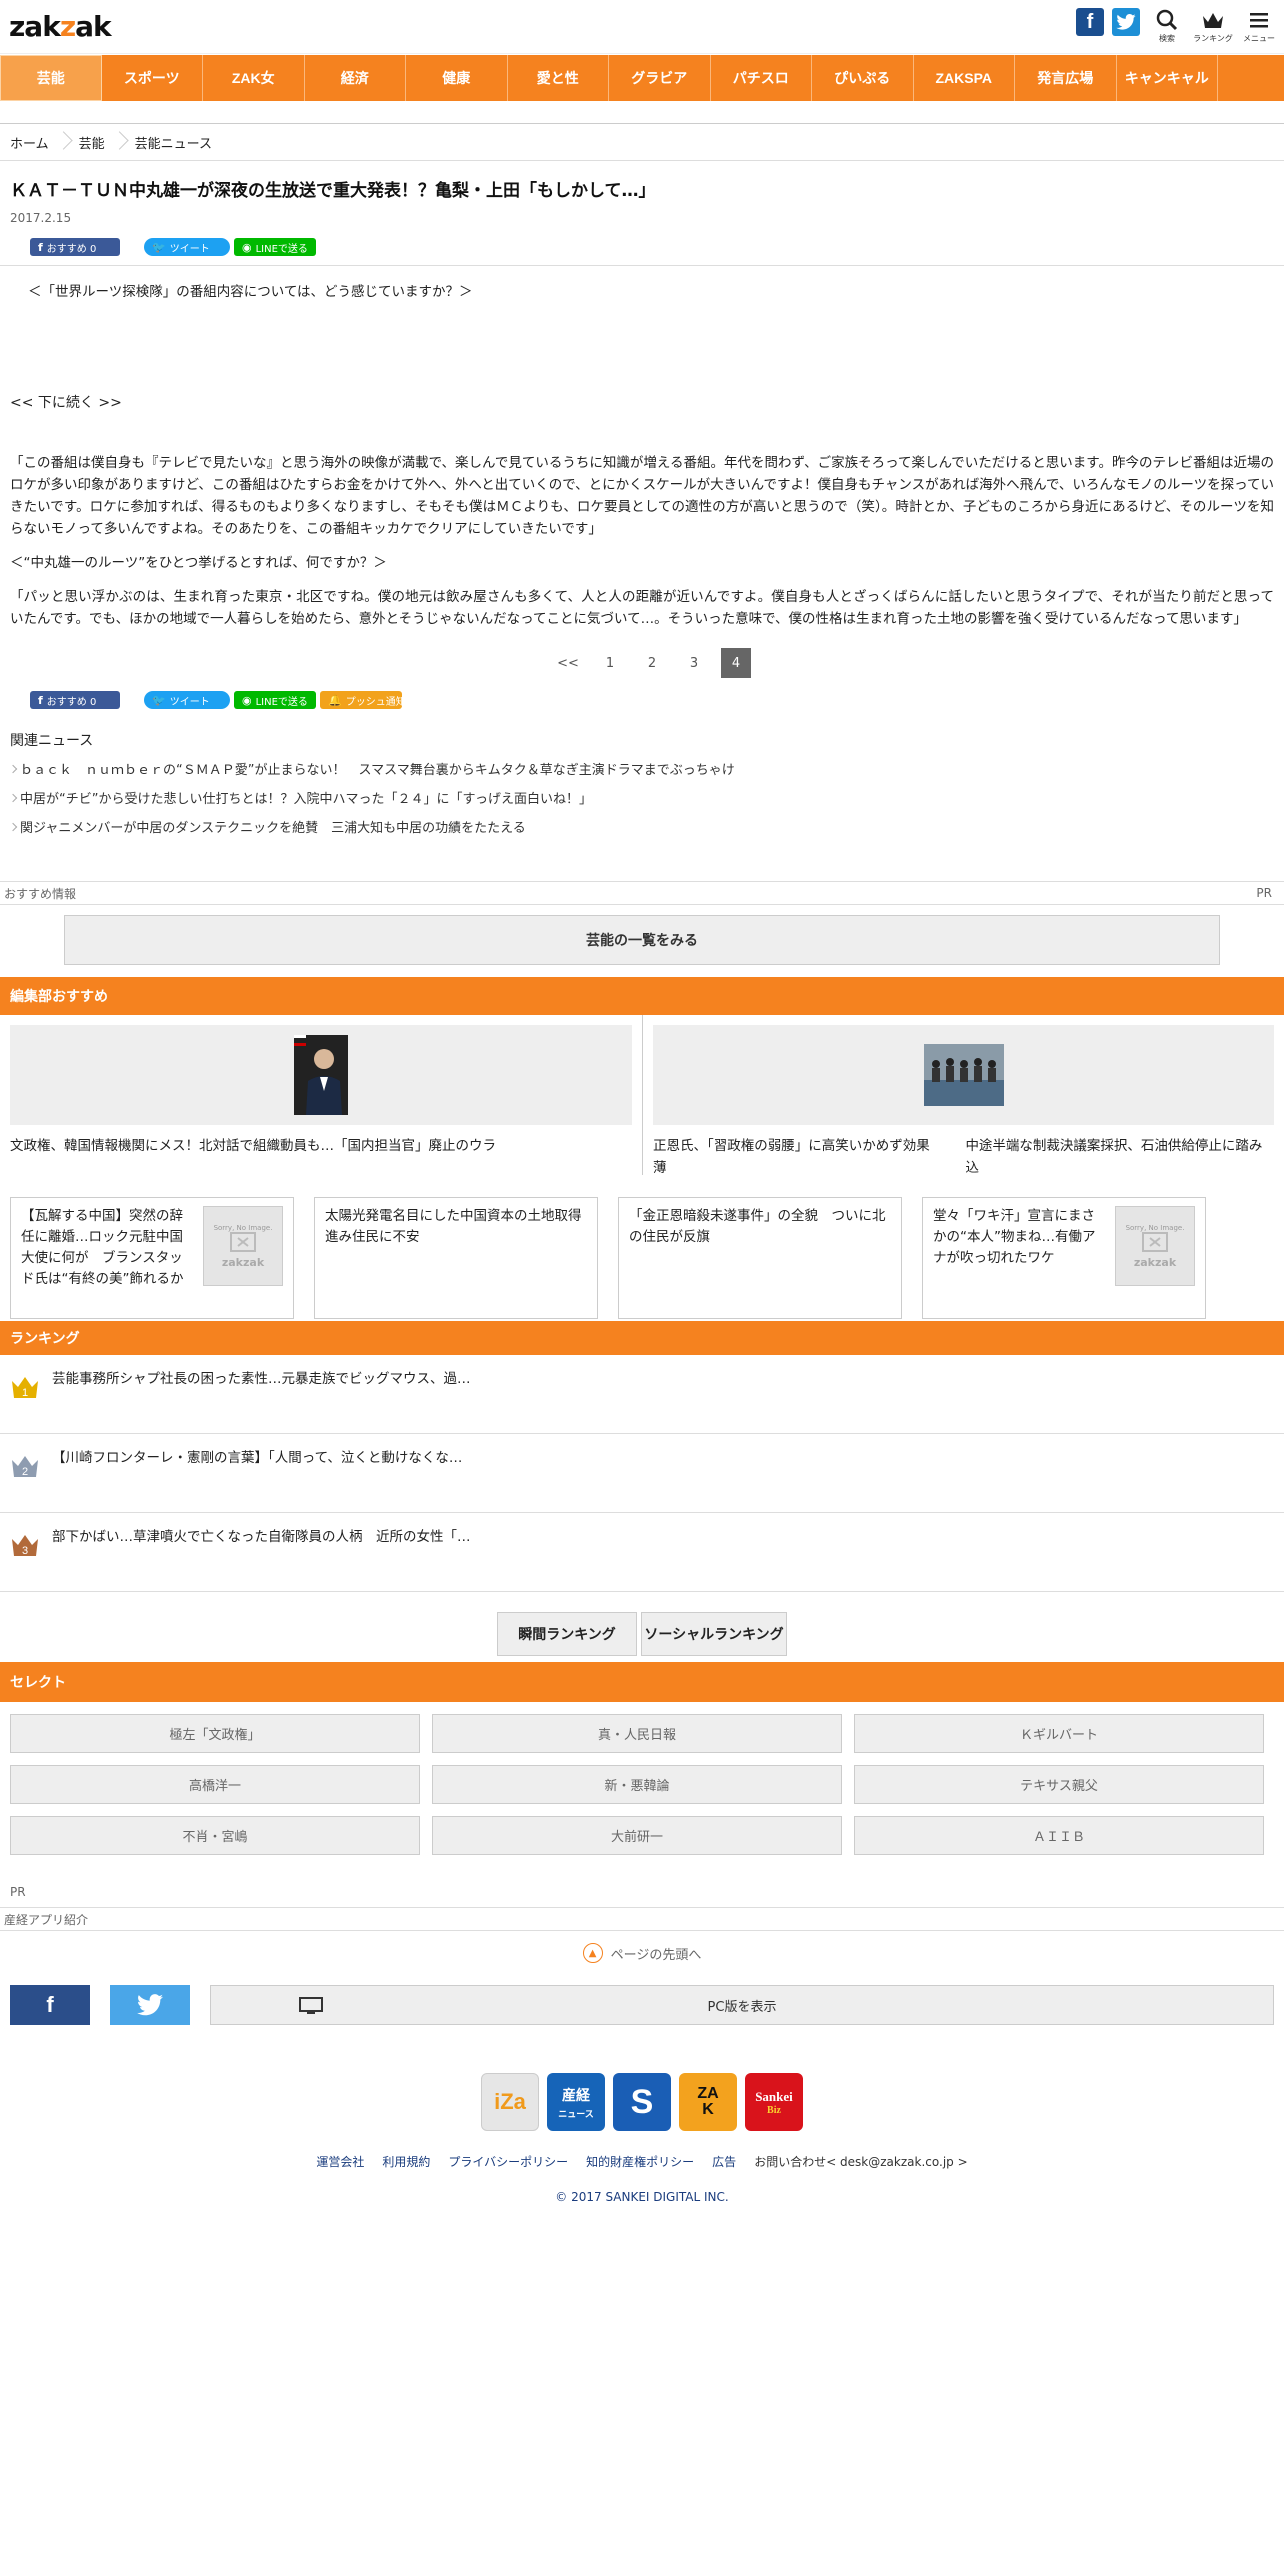 This screenshot has width=1284, height=2568. Describe the element at coordinates (642, 893) in the screenshot. I see `recommended-info-bar: おすすめ情報 PR` at that location.